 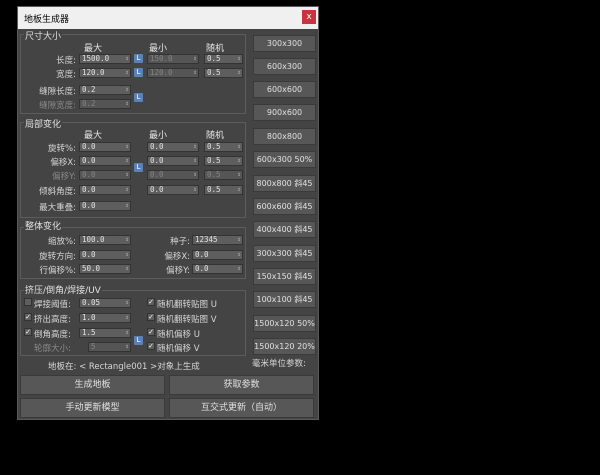 What do you see at coordinates (173, 190) in the screenshot?
I see `tilt-min-spinner: 0.0 ⇕` at bounding box center [173, 190].